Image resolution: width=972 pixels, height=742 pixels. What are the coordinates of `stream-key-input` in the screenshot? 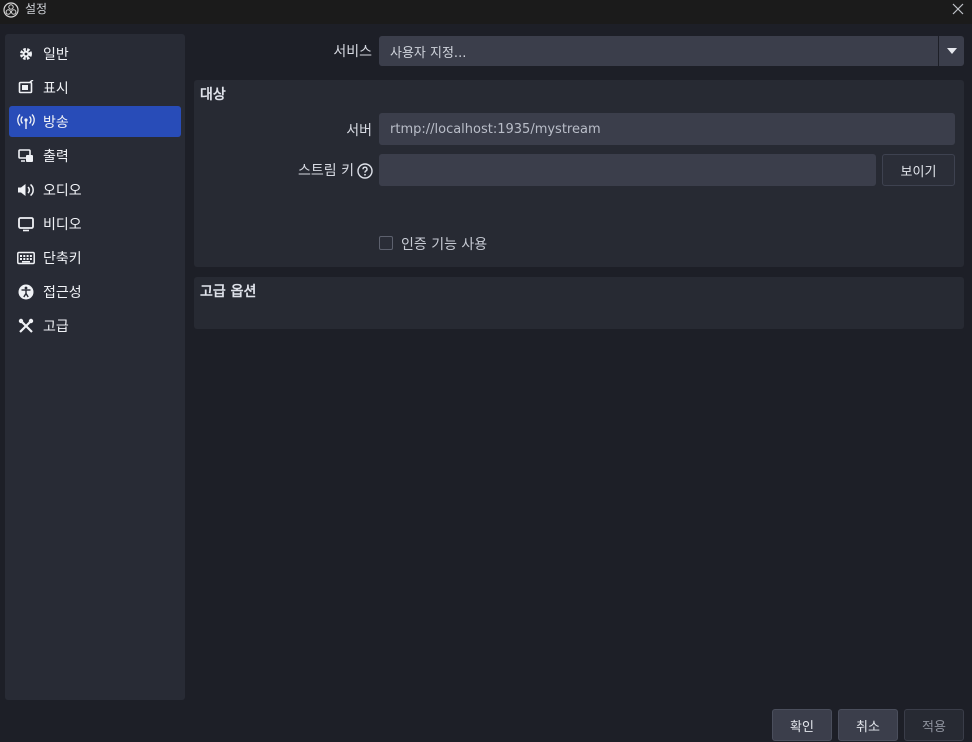 It's located at (627, 170).